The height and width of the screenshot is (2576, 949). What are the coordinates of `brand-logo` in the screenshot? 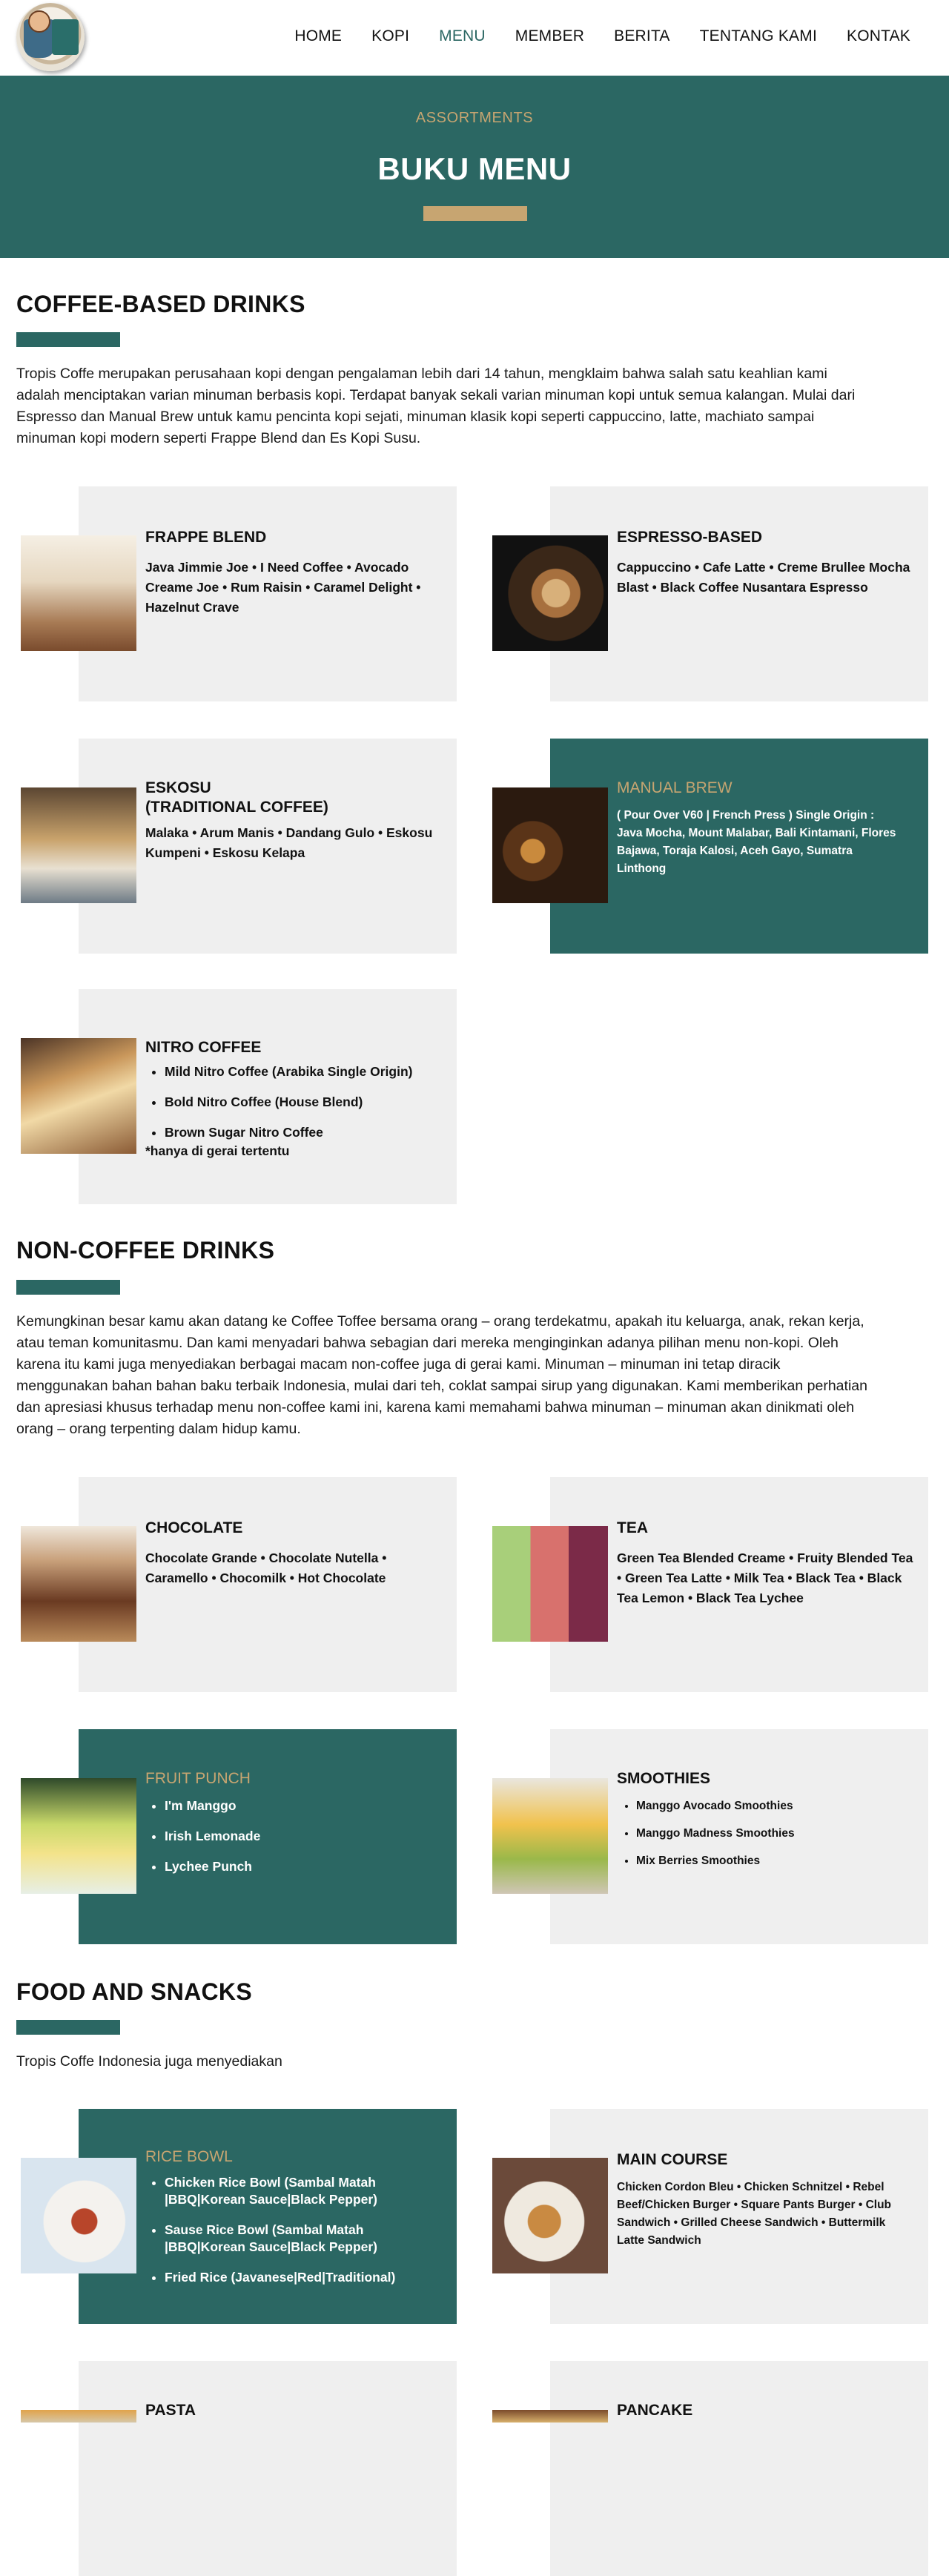 It's located at (50, 37).